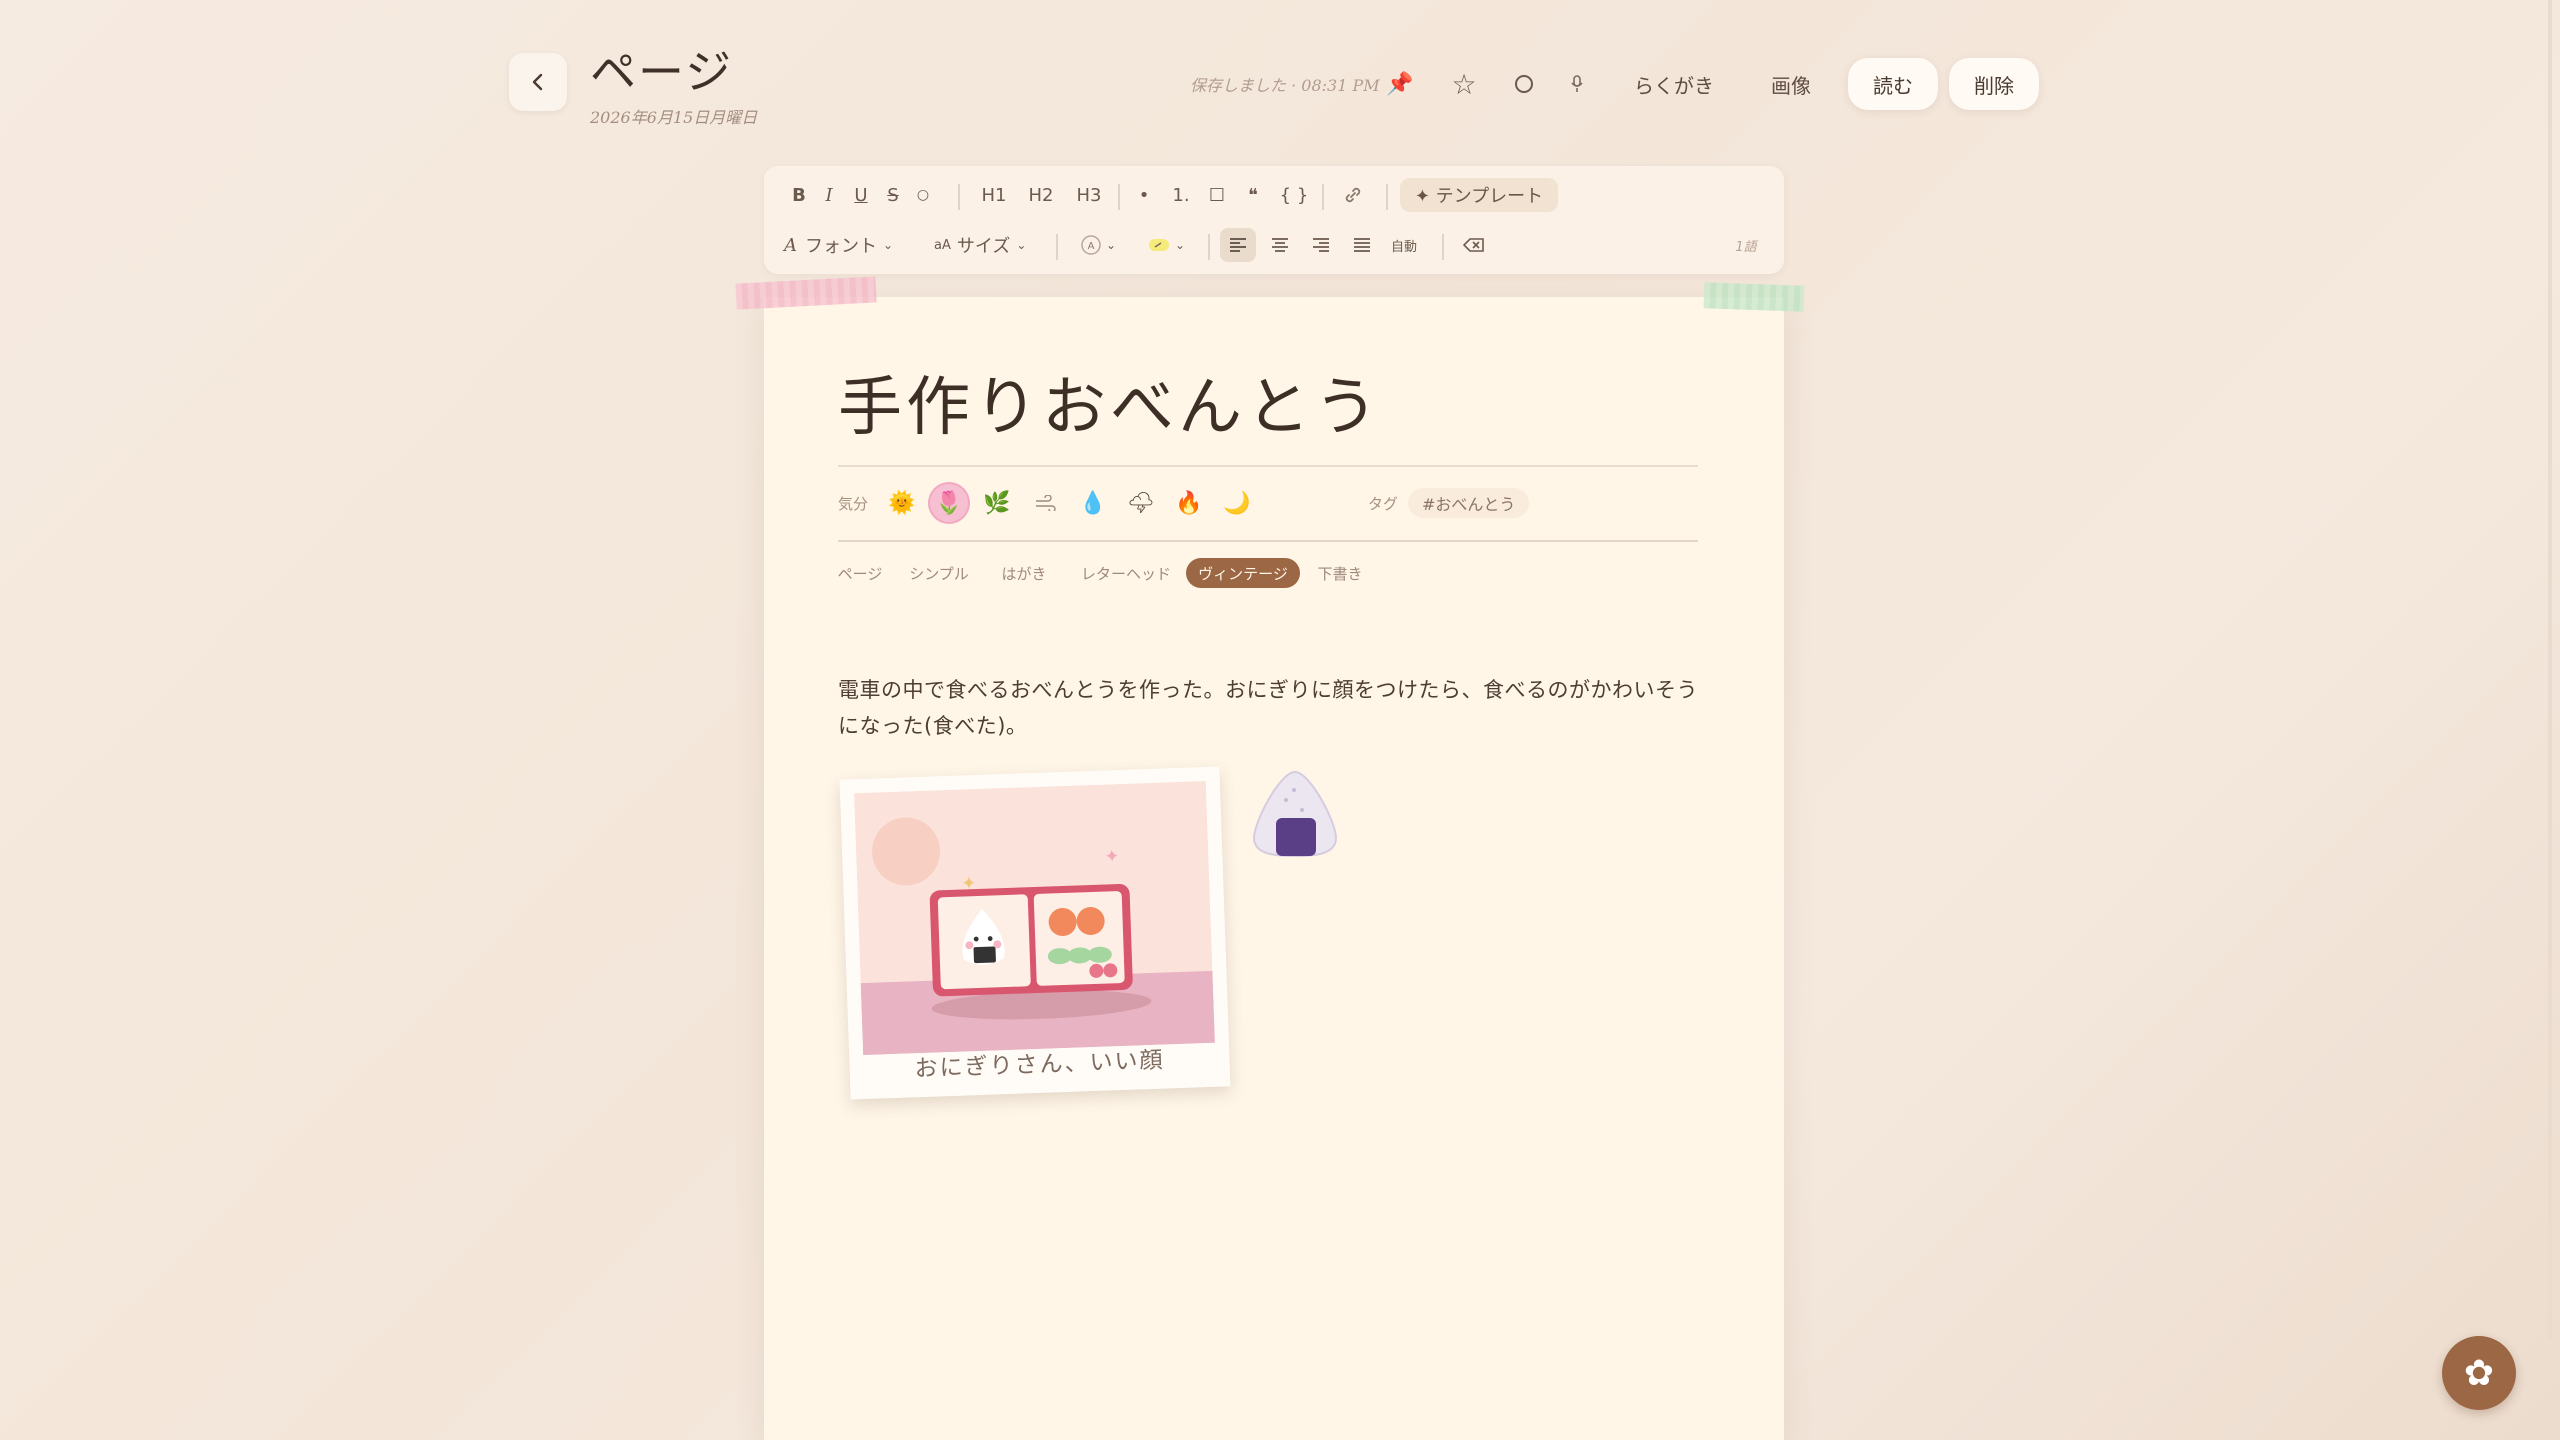 Image resolution: width=2560 pixels, height=1440 pixels. Describe the element at coordinates (1217, 195) in the screenshot. I see `checkbox-button: ☐` at that location.